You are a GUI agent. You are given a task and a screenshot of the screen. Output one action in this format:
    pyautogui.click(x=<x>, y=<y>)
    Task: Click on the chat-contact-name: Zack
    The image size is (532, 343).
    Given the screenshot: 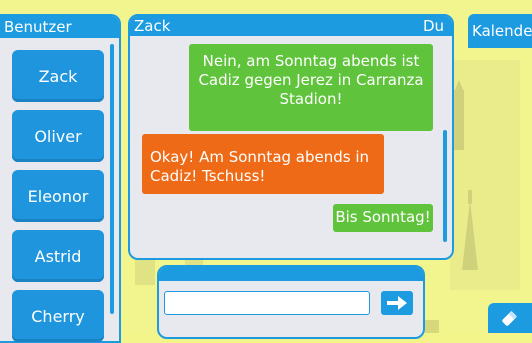 What is the action you would take?
    pyautogui.click(x=152, y=26)
    